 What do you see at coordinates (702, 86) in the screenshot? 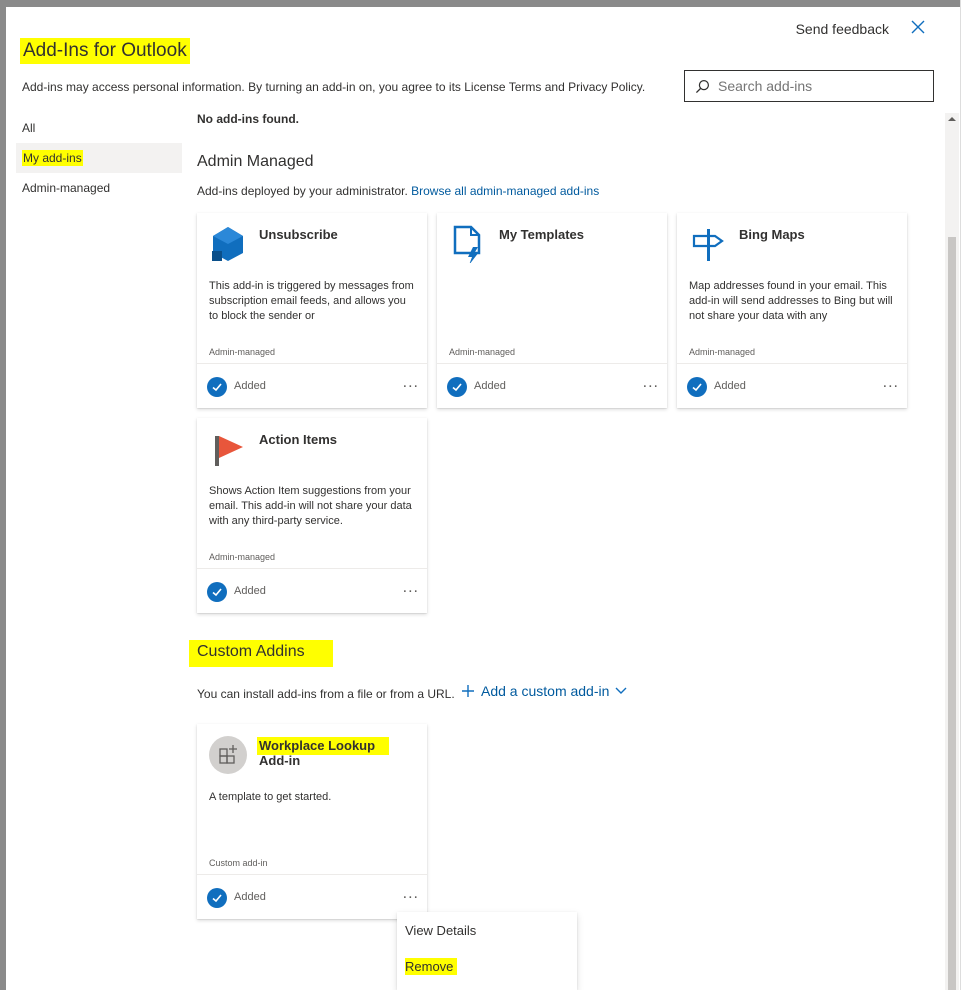
I see `search-icon` at bounding box center [702, 86].